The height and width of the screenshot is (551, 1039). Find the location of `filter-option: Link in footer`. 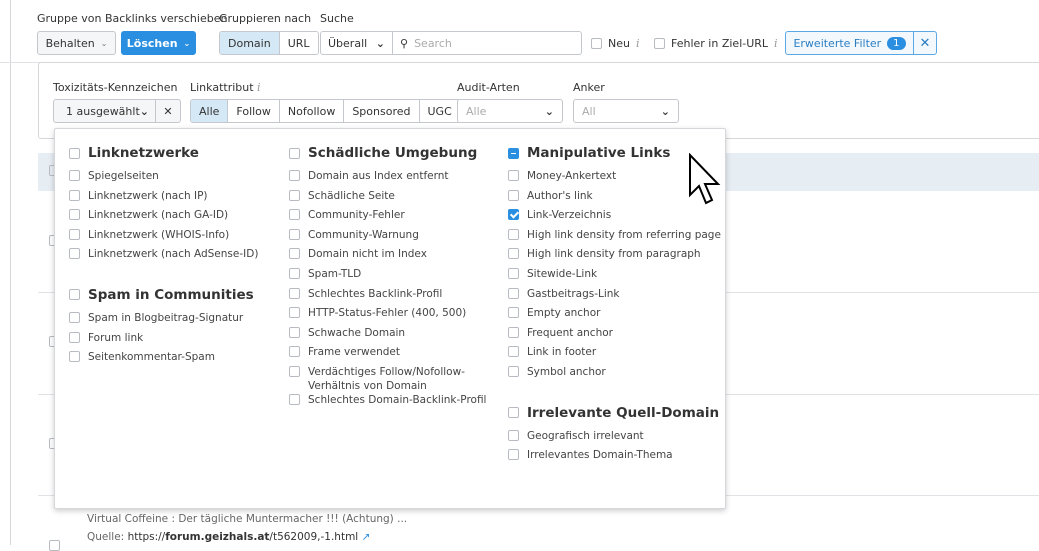

filter-option: Link in footer is located at coordinates (615, 355).